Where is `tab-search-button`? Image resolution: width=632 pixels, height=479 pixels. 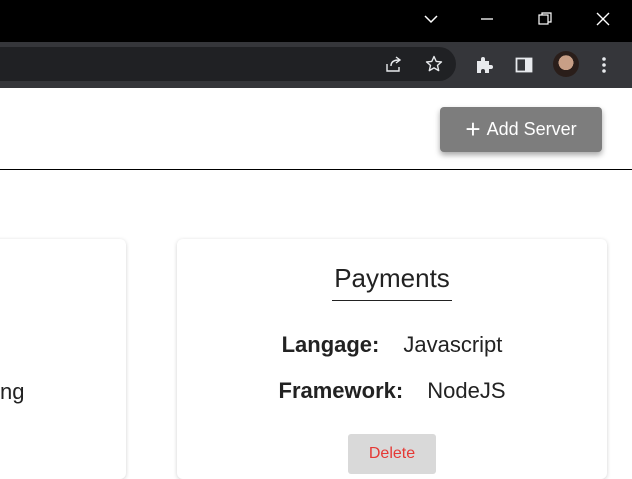 tab-search-button is located at coordinates (431, 19).